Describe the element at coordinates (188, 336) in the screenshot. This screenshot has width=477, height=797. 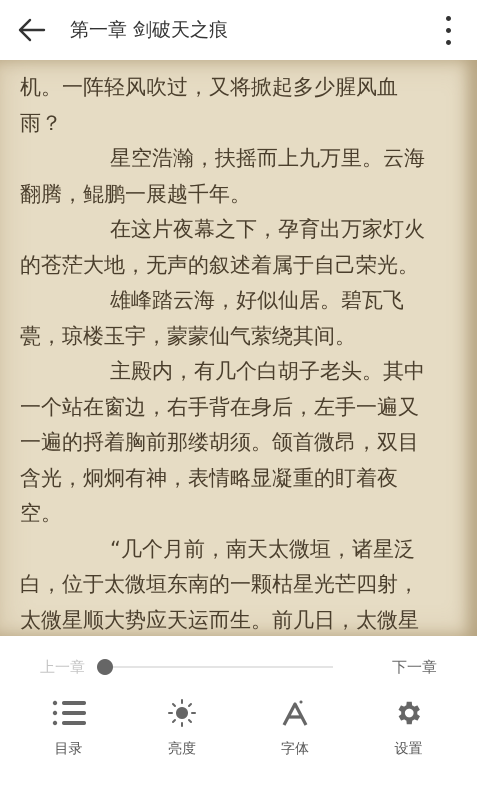
I see `text-line: 甍，琼楼玉宇，蒙蒙仙气萦绕其间。` at that location.